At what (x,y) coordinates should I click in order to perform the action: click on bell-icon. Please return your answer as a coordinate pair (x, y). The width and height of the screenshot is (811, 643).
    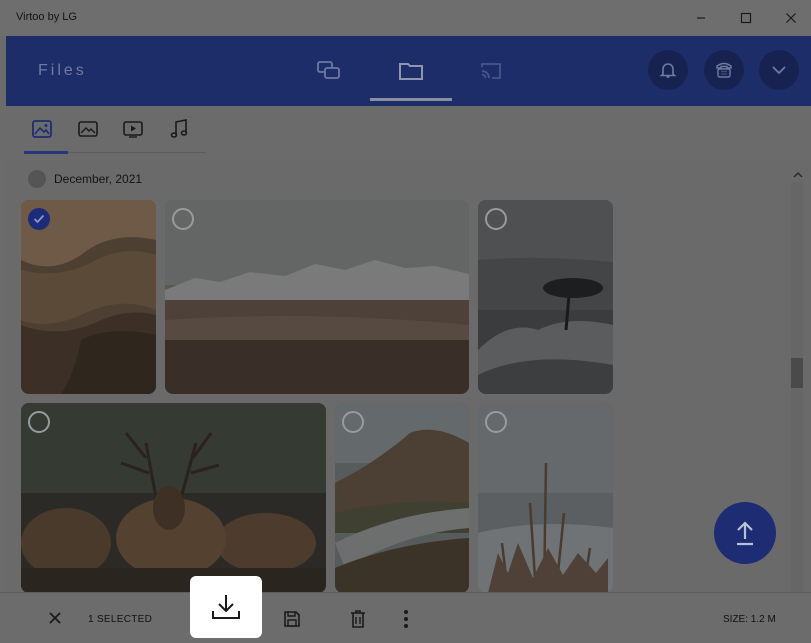
    Looking at the image, I should click on (668, 70).